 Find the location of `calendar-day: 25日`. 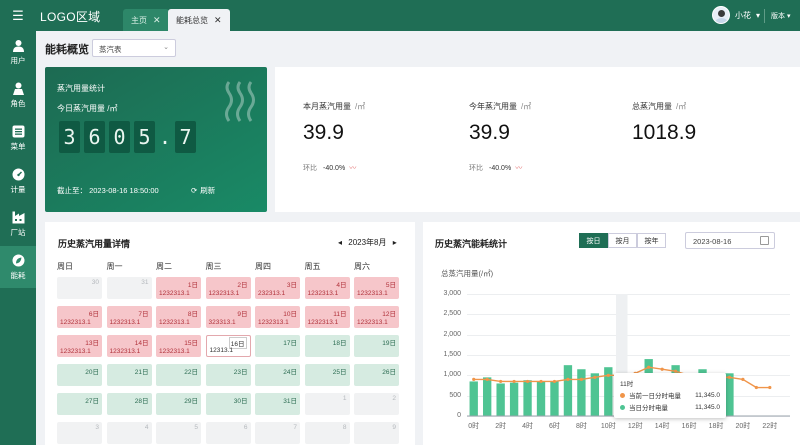

calendar-day: 25日 is located at coordinates (327, 375).